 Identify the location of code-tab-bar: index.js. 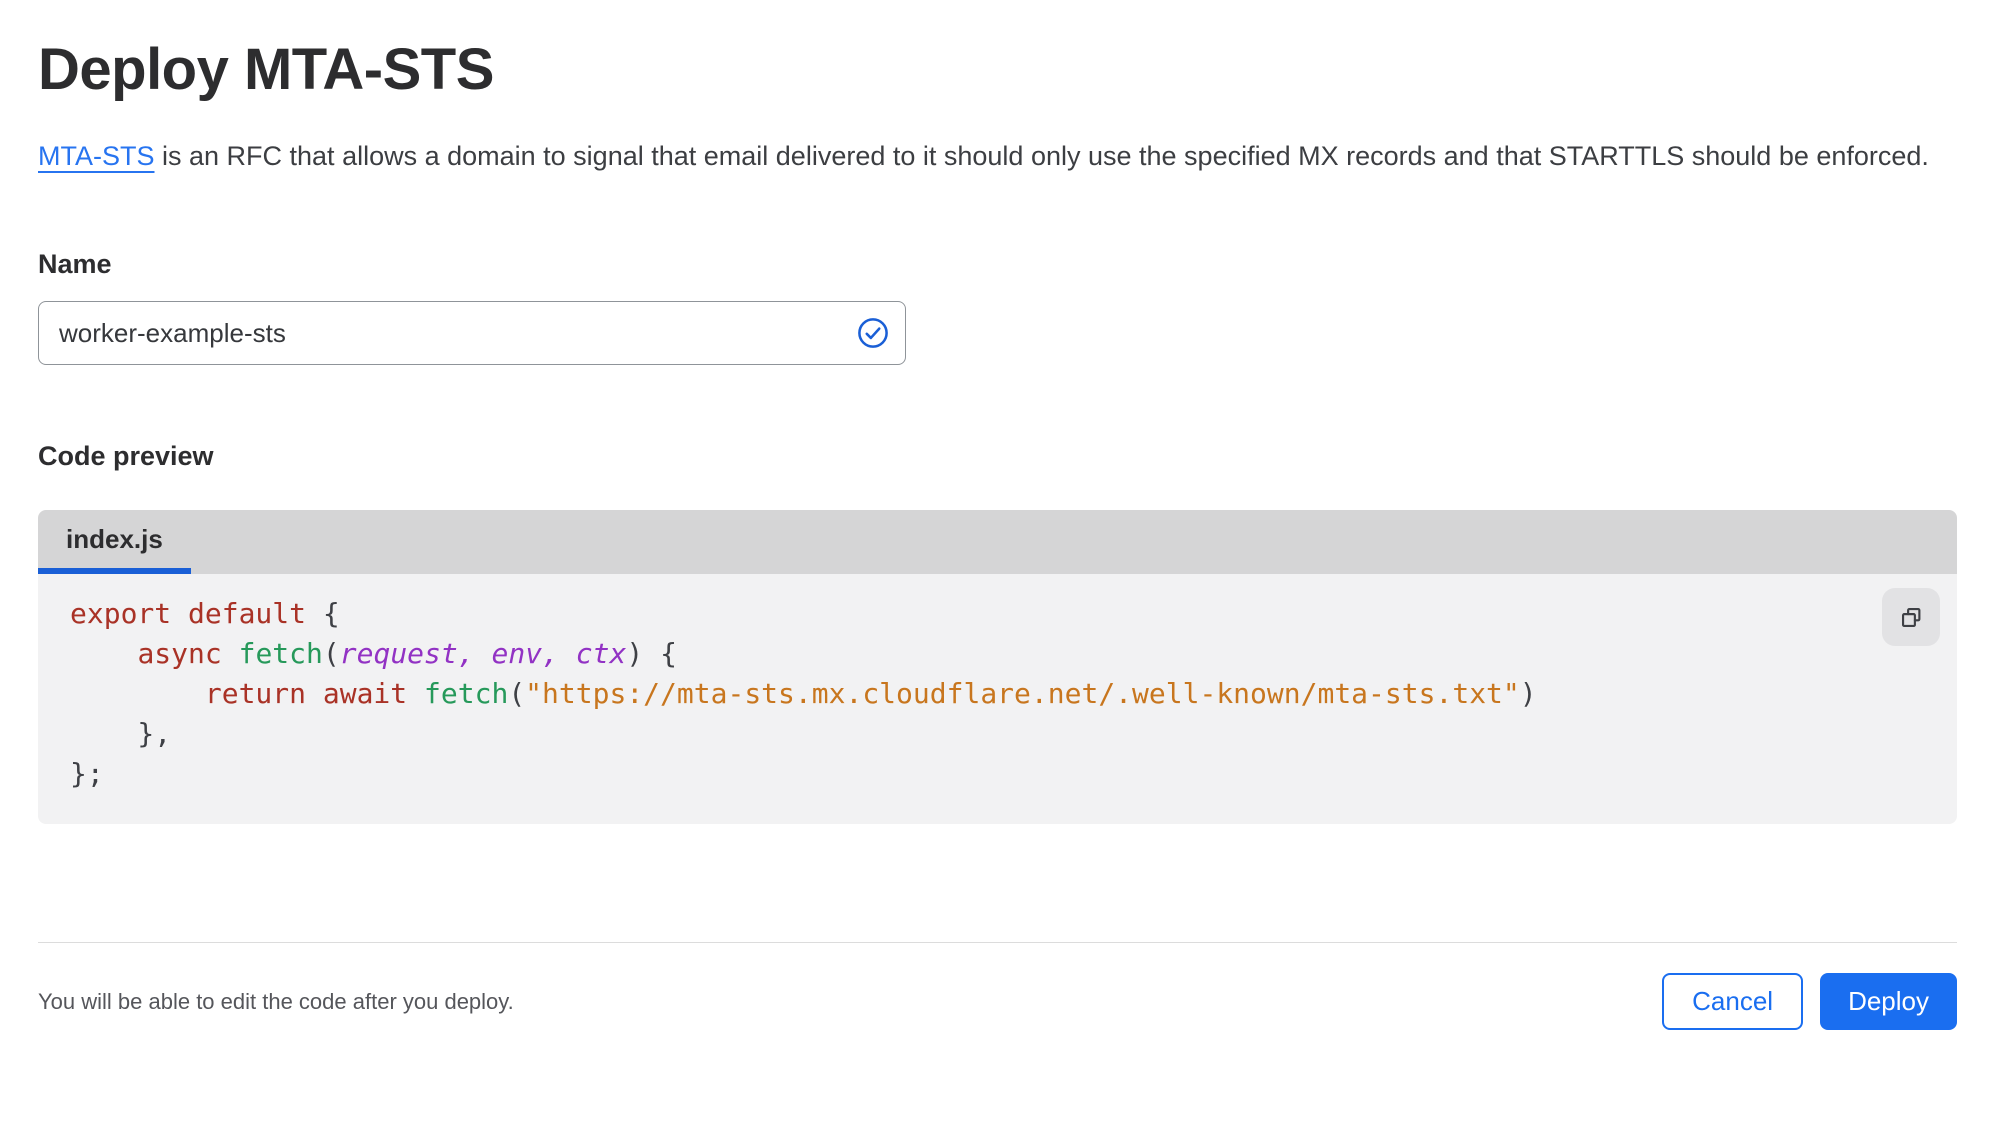
(997, 542).